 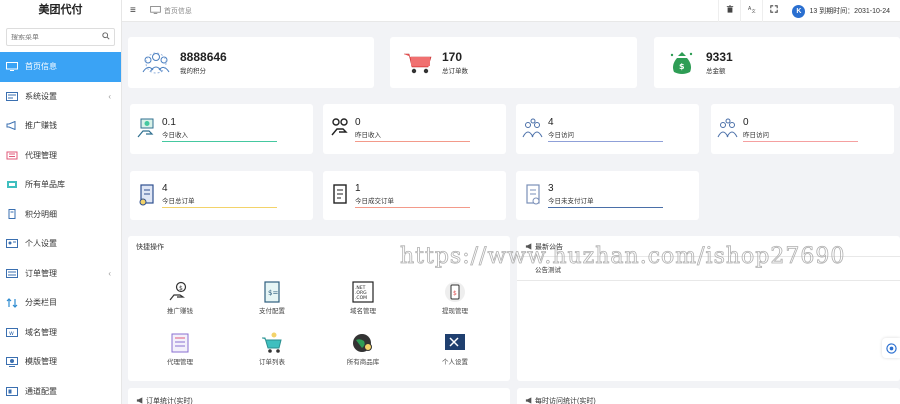 What do you see at coordinates (60, 390) in the screenshot?
I see `sidebar-item: 通道配置` at bounding box center [60, 390].